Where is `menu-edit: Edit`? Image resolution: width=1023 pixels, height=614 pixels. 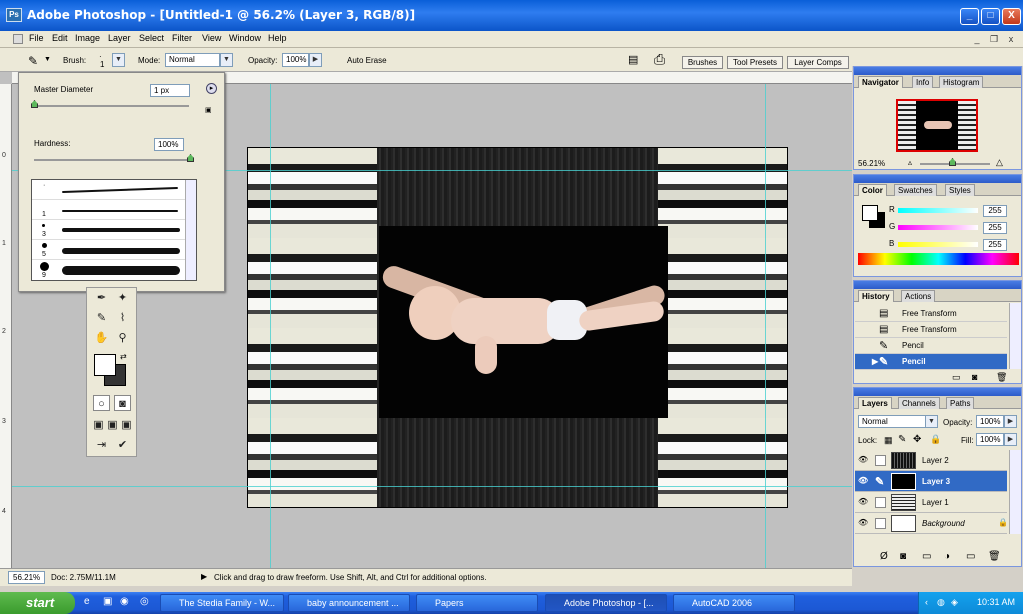 menu-edit: Edit is located at coordinates (60, 38).